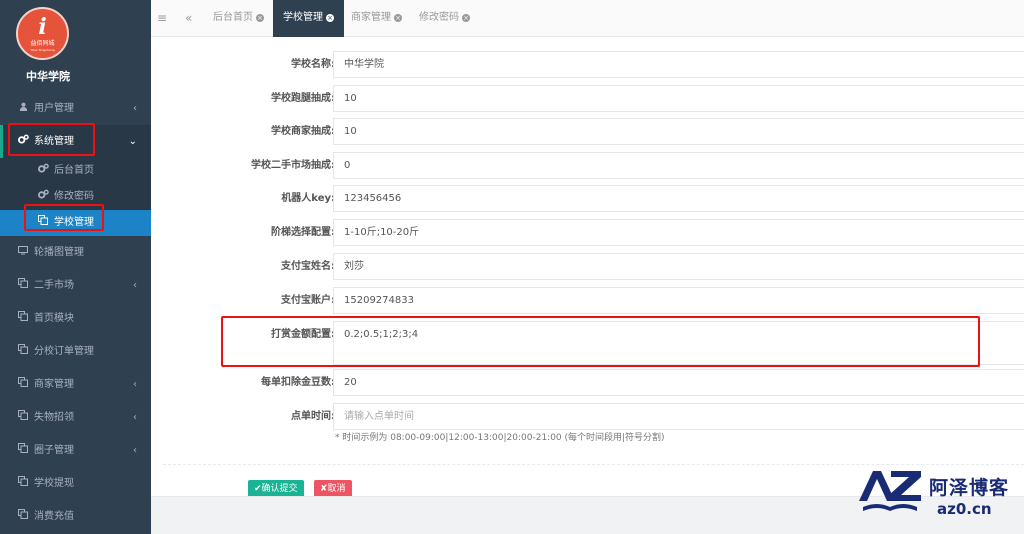 The height and width of the screenshot is (534, 1024). I want to click on sidebar-subitem-label: 修改密码, so click(74, 196).